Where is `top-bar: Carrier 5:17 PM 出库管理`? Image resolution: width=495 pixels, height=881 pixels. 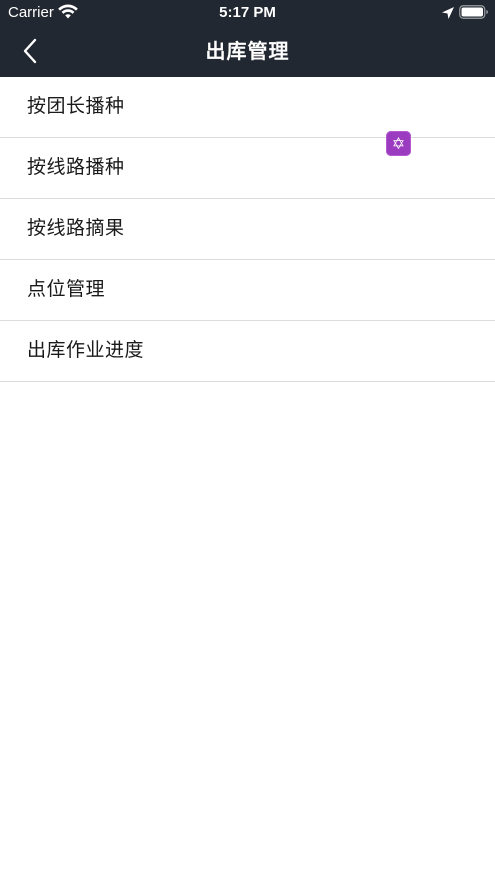 top-bar: Carrier 5:17 PM 出库管理 is located at coordinates (247, 38).